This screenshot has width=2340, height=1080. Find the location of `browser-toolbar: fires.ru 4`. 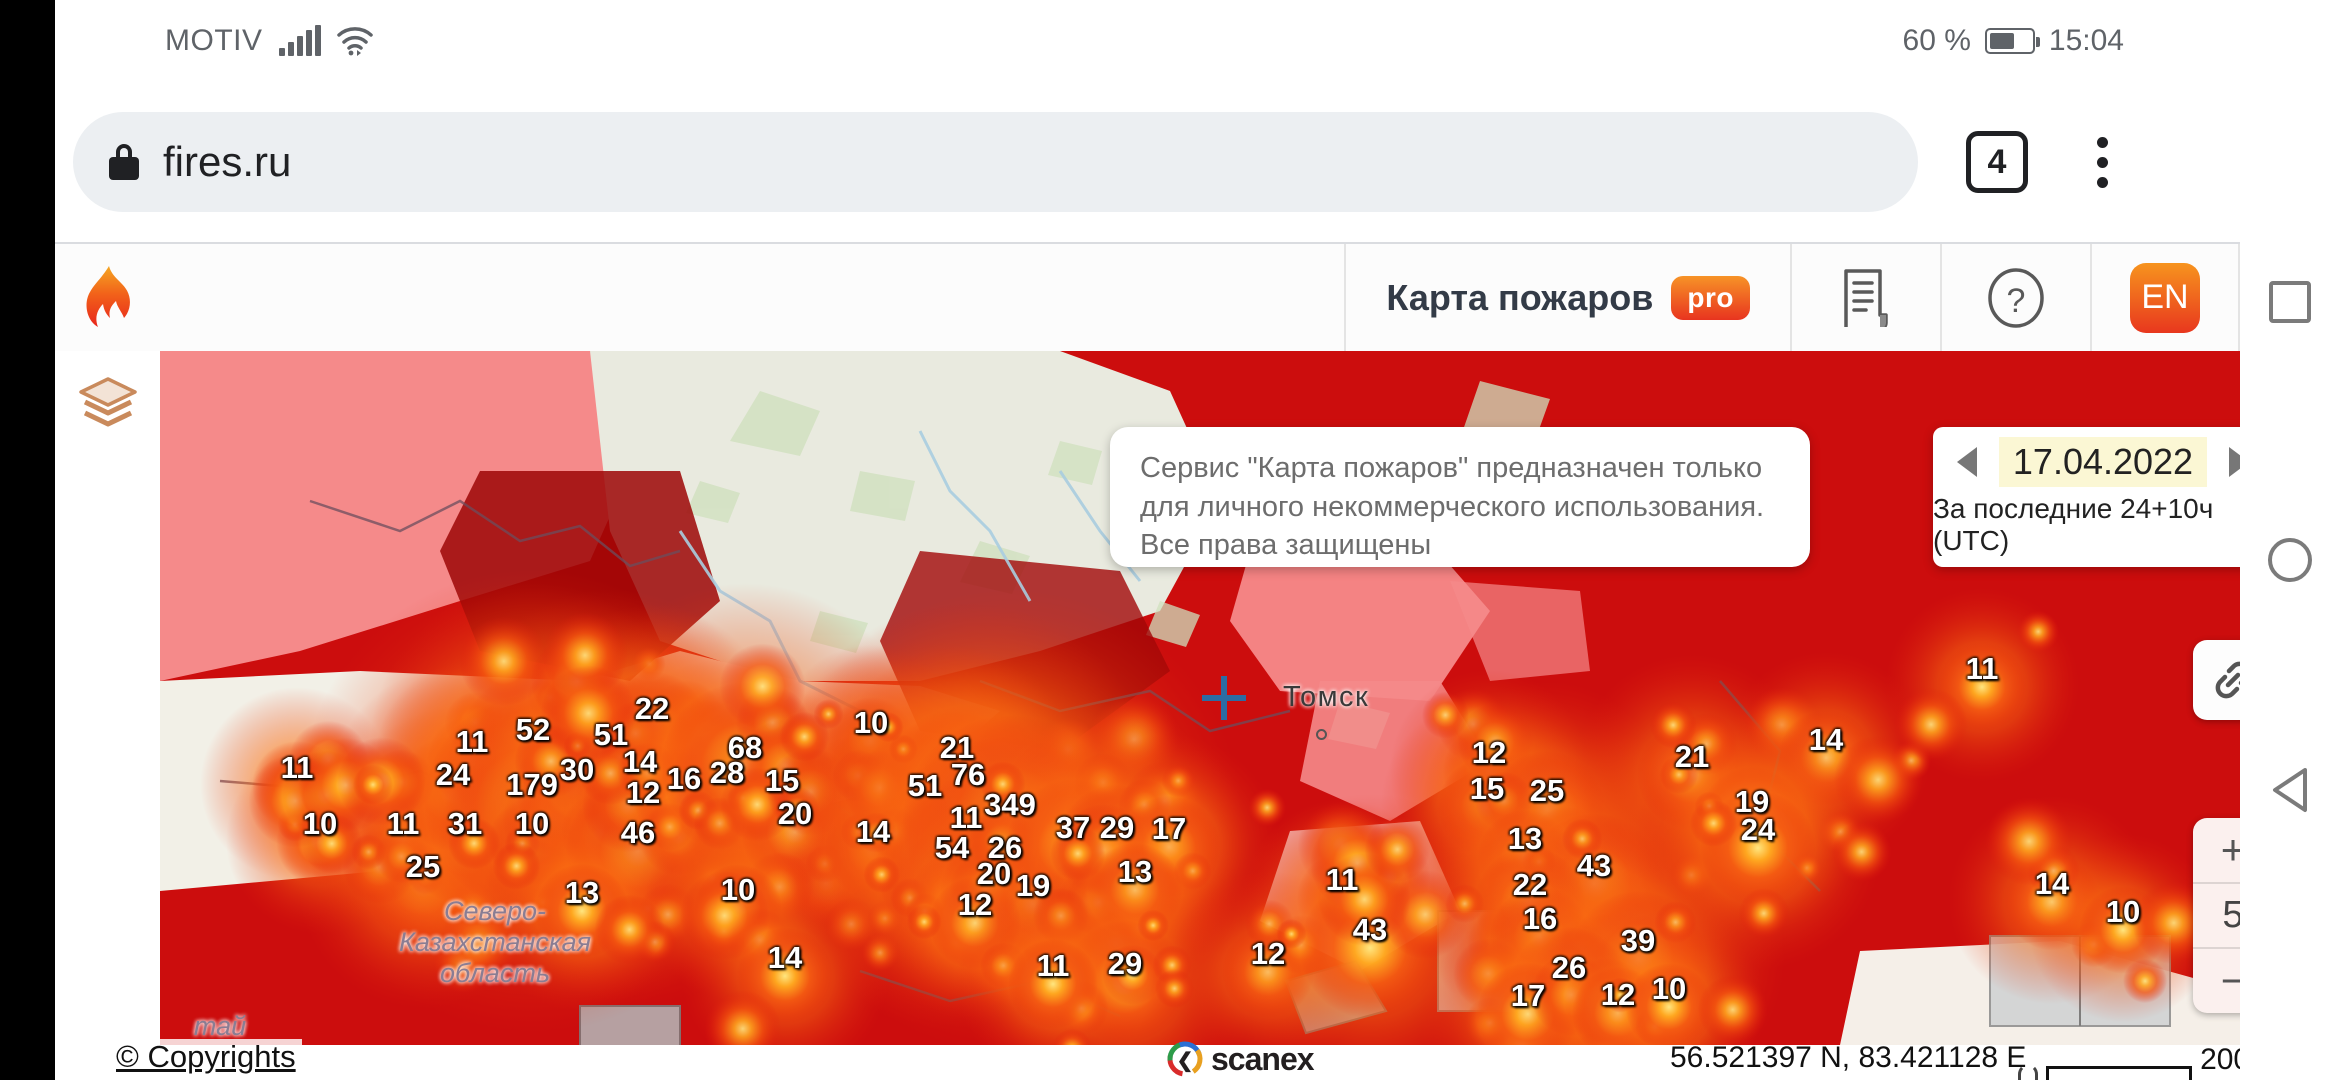

browser-toolbar: fires.ru 4 is located at coordinates (1147, 162).